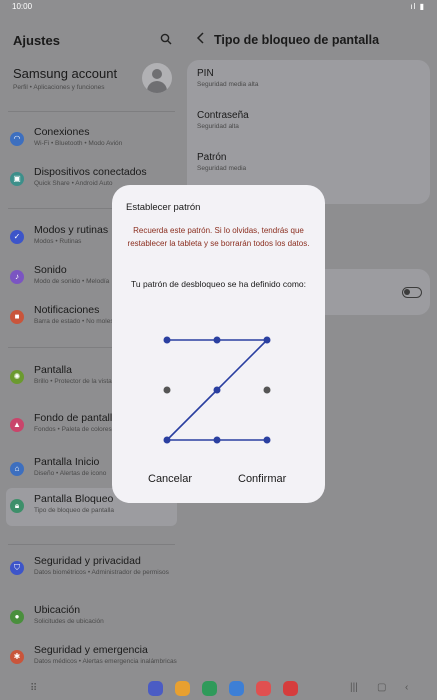 This screenshot has height=700, width=437. I want to click on avatar, so click(157, 78).